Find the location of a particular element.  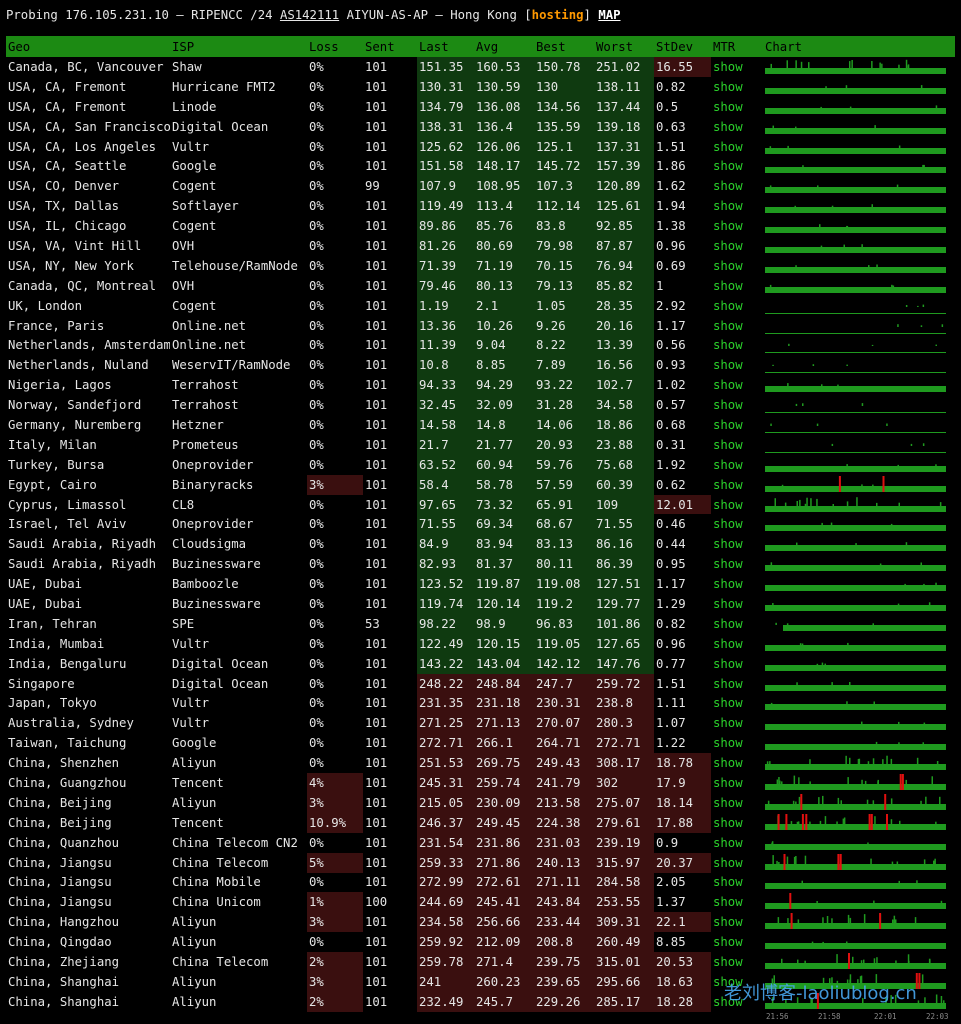

cell-avg: 10.26 is located at coordinates (504, 325).